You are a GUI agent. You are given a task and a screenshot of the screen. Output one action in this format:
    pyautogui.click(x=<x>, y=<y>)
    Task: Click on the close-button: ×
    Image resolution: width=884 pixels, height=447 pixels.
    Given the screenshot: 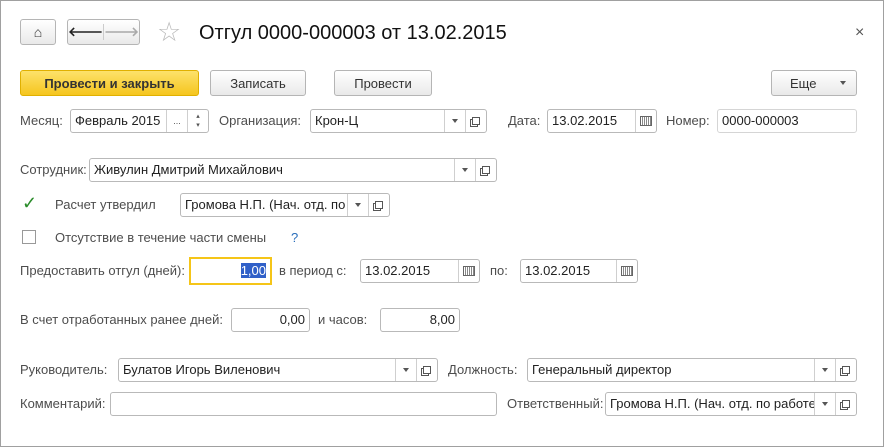 What is the action you would take?
    pyautogui.click(x=859, y=33)
    